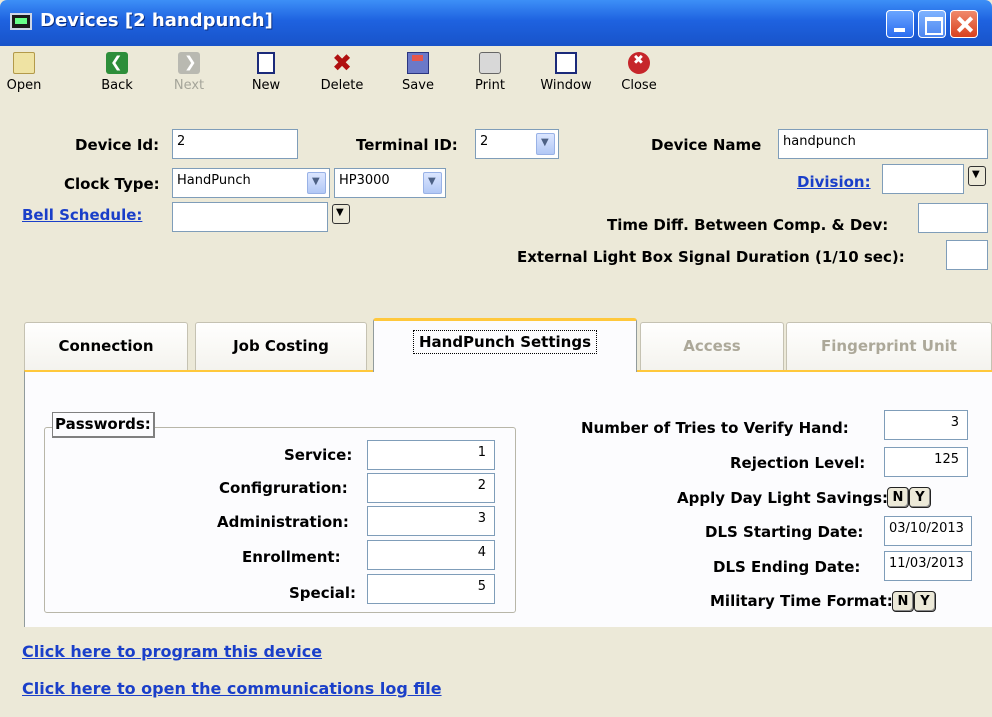  What do you see at coordinates (112, 184) in the screenshot?
I see `clock-type-label: Clock Type:` at bounding box center [112, 184].